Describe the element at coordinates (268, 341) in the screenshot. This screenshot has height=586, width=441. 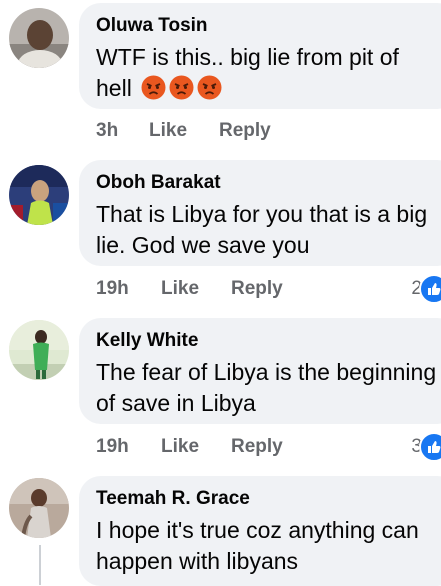
I see `comment-author: Kelly White` at that location.